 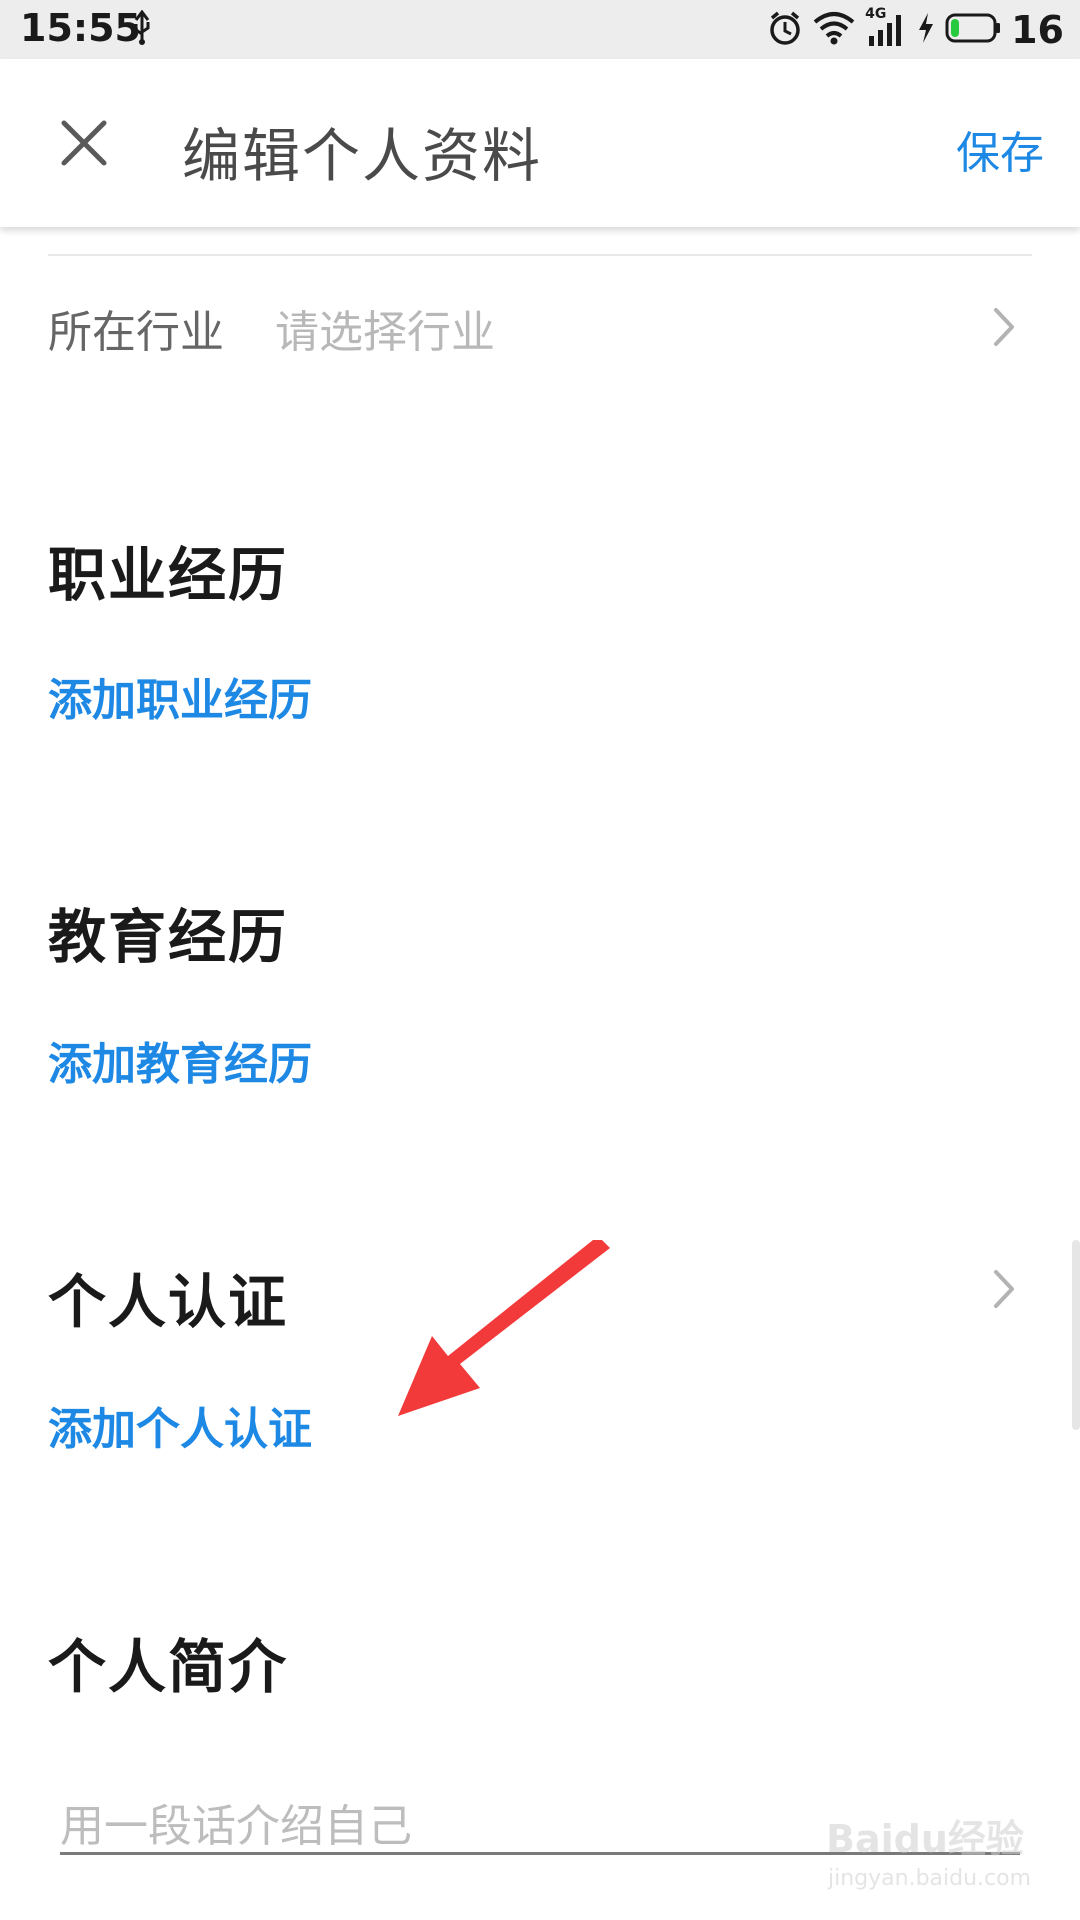 I want to click on intro-input: 用一段话介绍自己, so click(x=236, y=1822).